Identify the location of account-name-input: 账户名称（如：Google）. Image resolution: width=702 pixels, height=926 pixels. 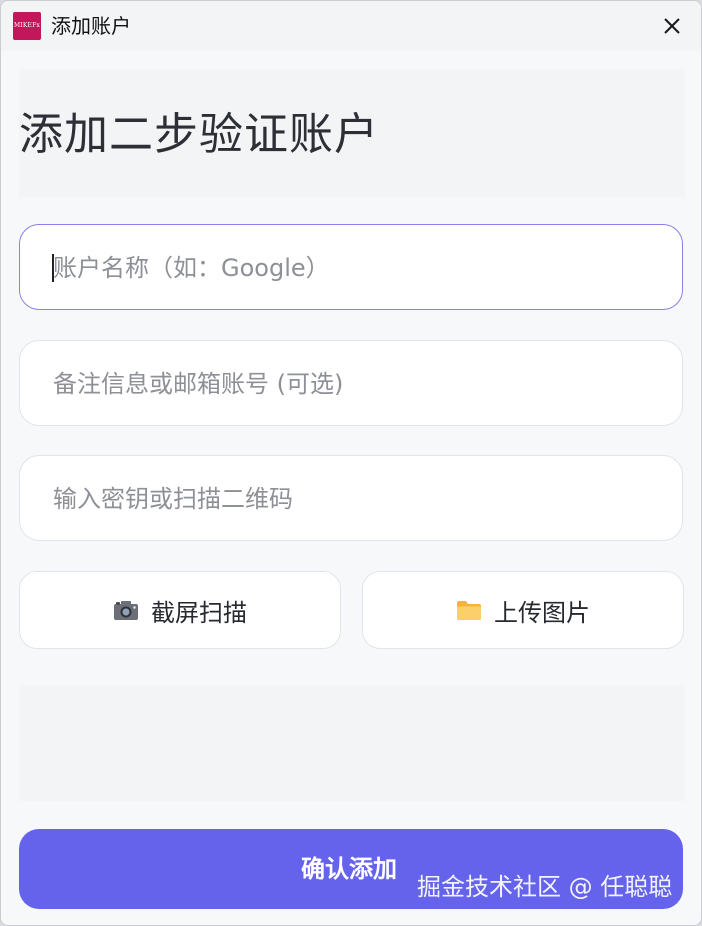
(351, 267).